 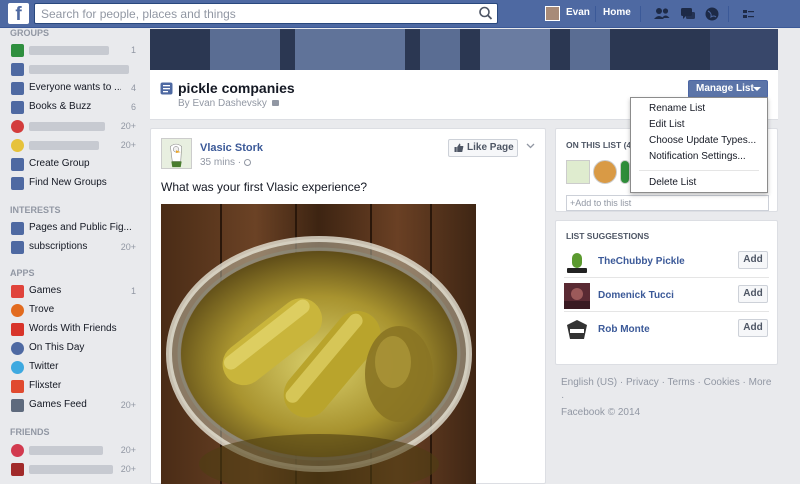 I want to click on lock-icon, so click(x=275, y=103).